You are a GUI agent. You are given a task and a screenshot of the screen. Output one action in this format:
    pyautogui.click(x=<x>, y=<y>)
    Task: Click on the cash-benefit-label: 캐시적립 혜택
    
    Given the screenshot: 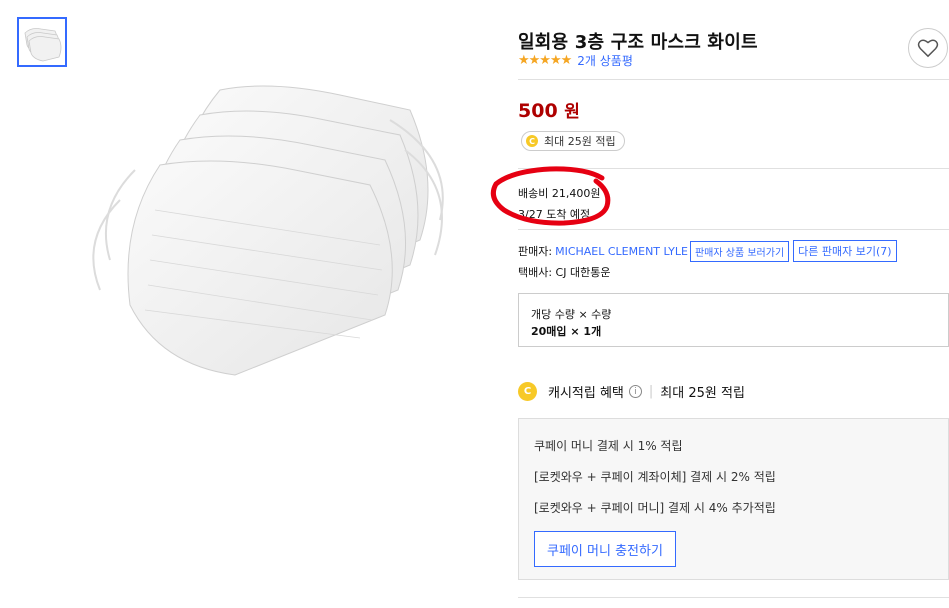 What is the action you would take?
    pyautogui.click(x=586, y=393)
    